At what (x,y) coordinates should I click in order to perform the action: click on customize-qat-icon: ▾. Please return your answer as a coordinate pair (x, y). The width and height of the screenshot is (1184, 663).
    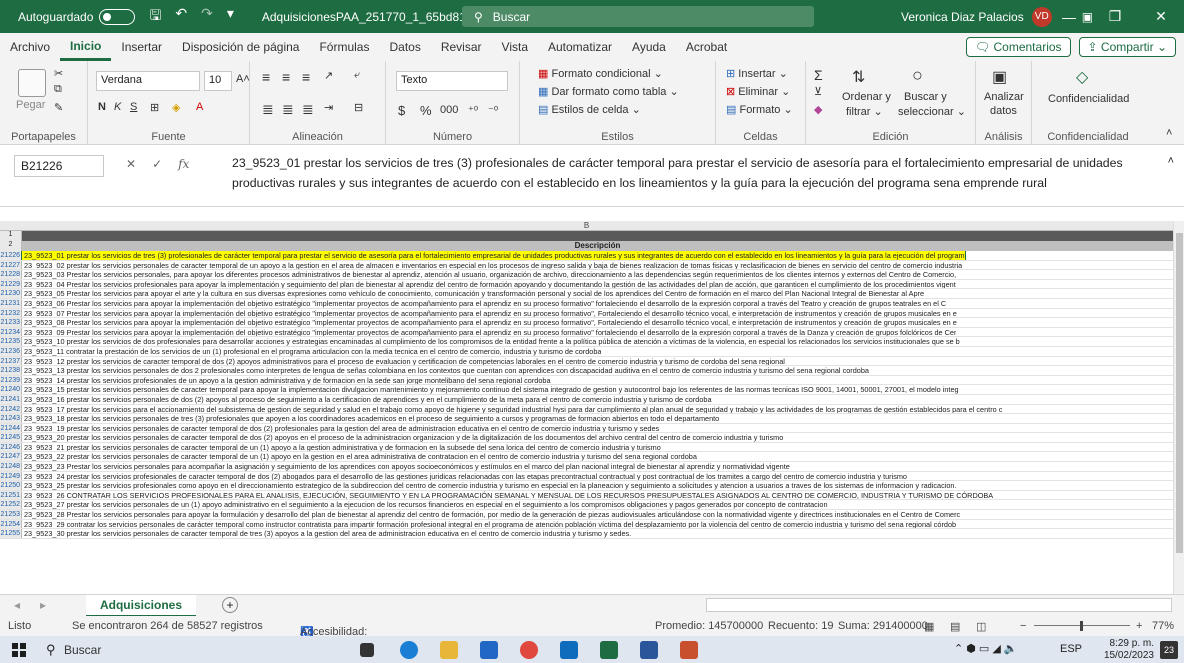
    Looking at the image, I should click on (230, 17).